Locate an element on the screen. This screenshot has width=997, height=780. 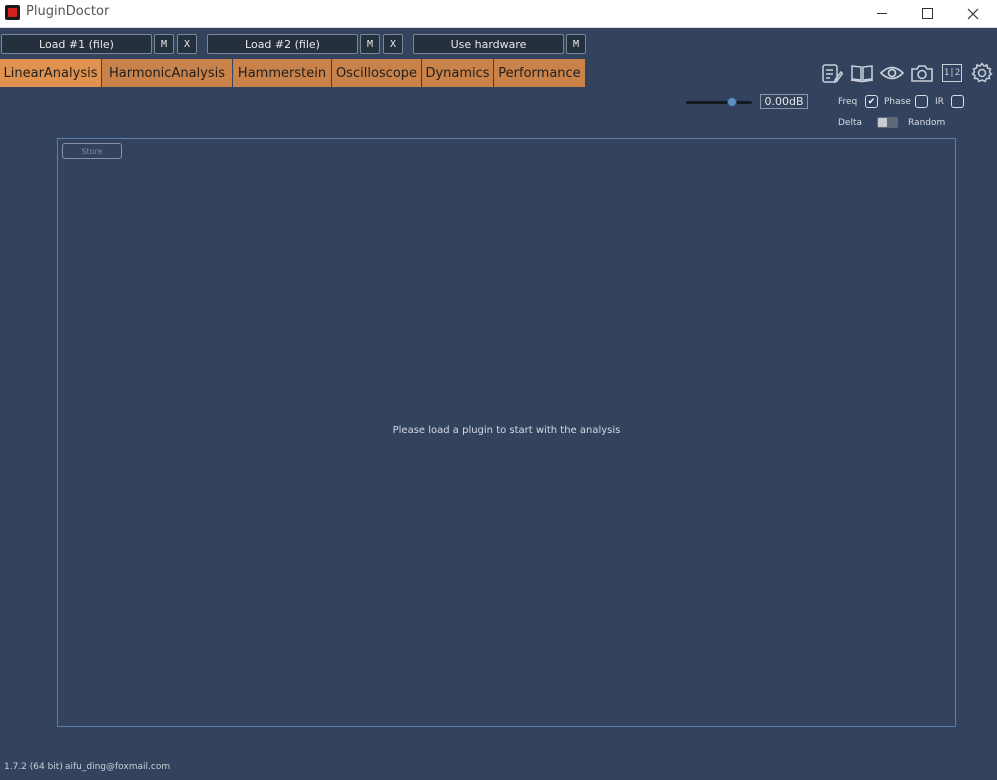
close-button is located at coordinates (973, 13).